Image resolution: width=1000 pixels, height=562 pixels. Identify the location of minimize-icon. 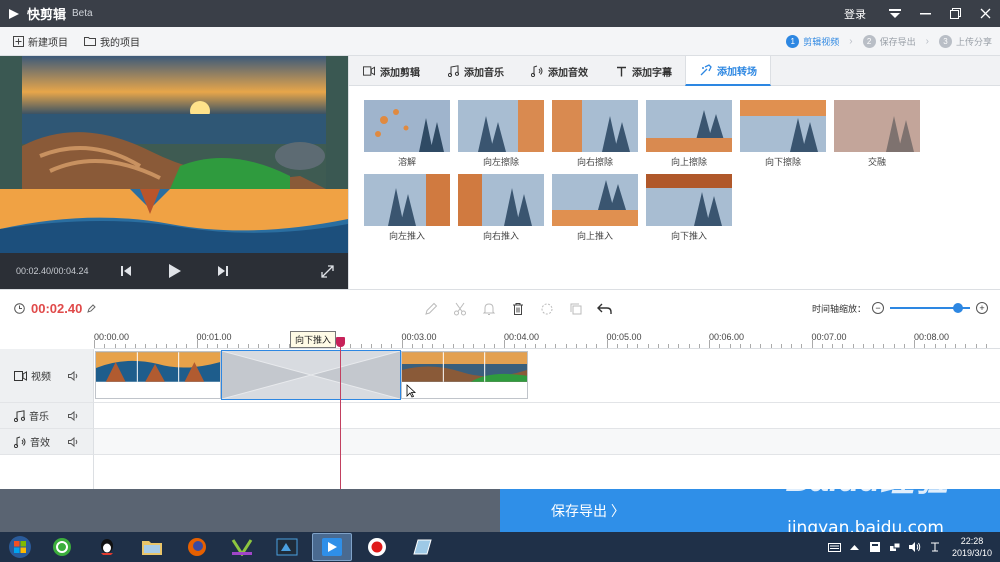
(925, 13).